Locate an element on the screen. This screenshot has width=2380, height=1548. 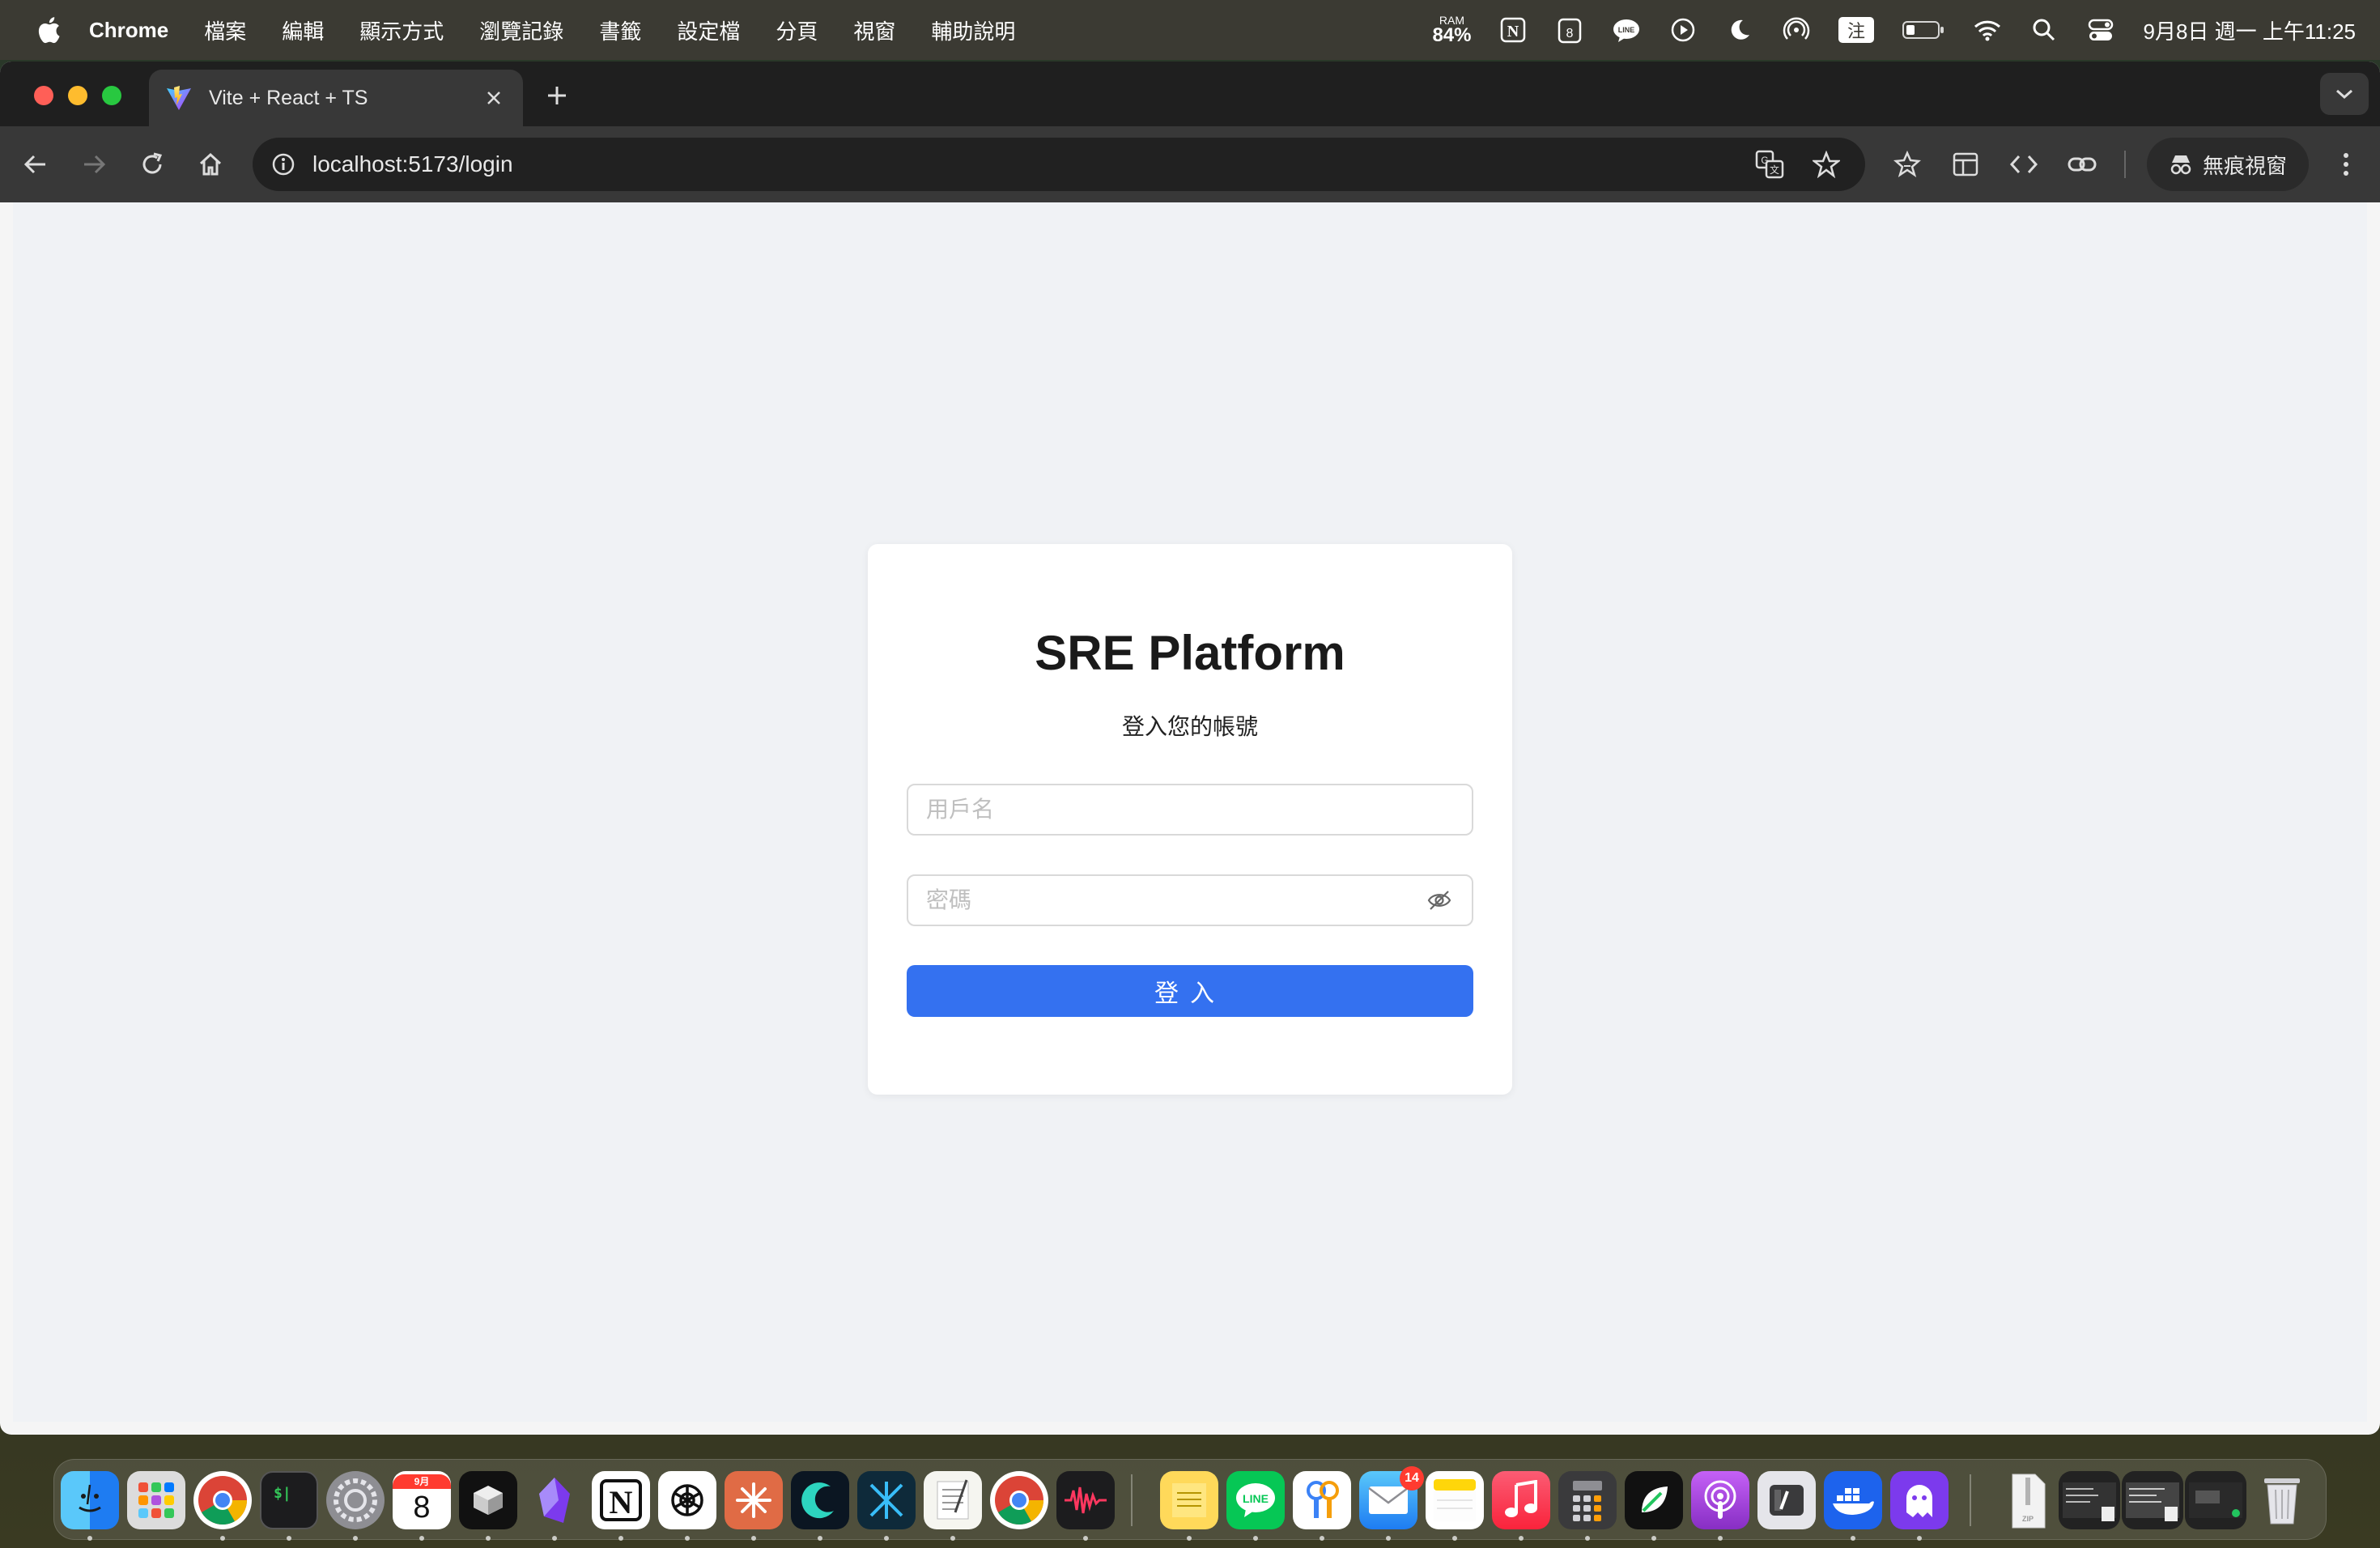
leaf-app-icon is located at coordinates (1654, 1500).